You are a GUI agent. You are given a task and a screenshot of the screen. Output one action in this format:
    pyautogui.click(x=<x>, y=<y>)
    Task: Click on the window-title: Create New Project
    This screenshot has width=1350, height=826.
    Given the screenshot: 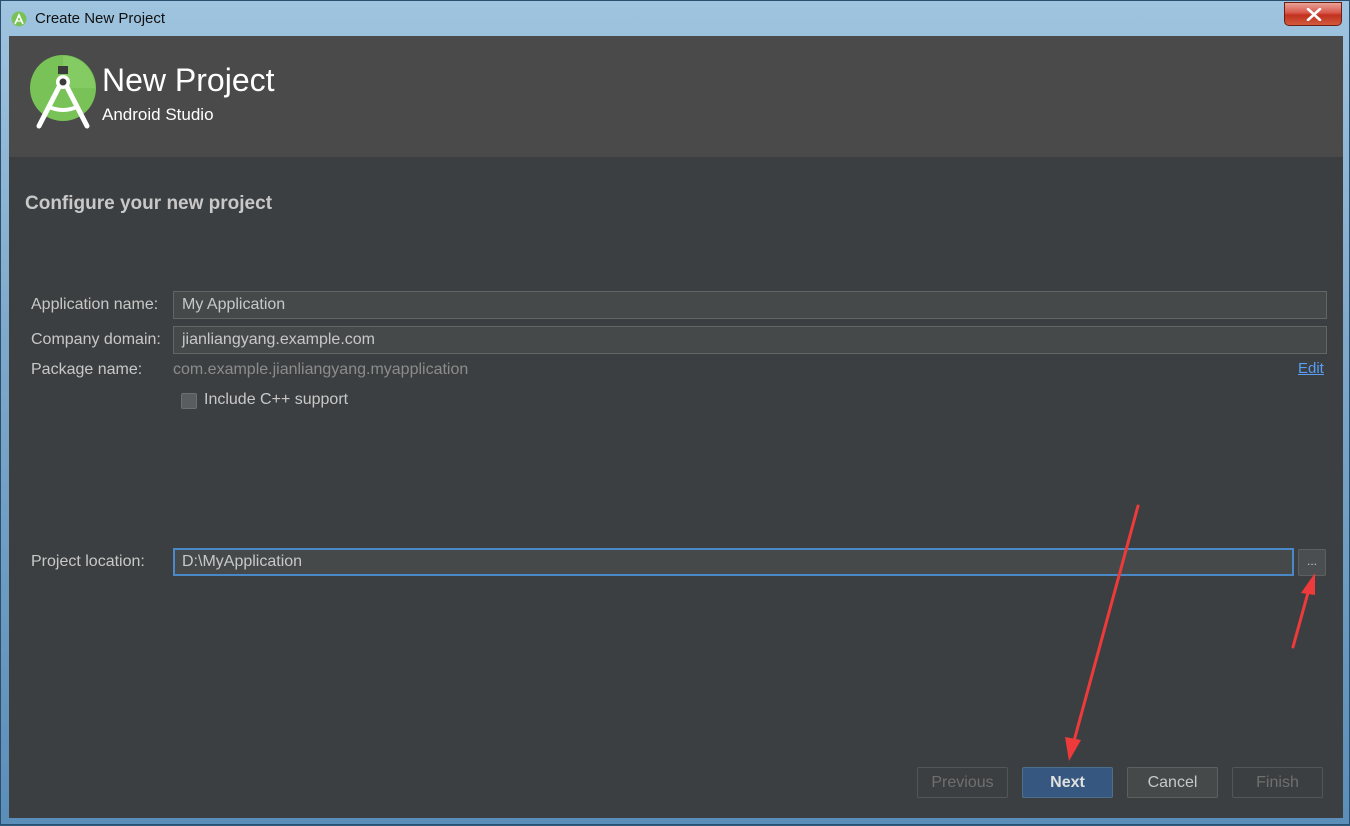 What is the action you would take?
    pyautogui.click(x=100, y=18)
    